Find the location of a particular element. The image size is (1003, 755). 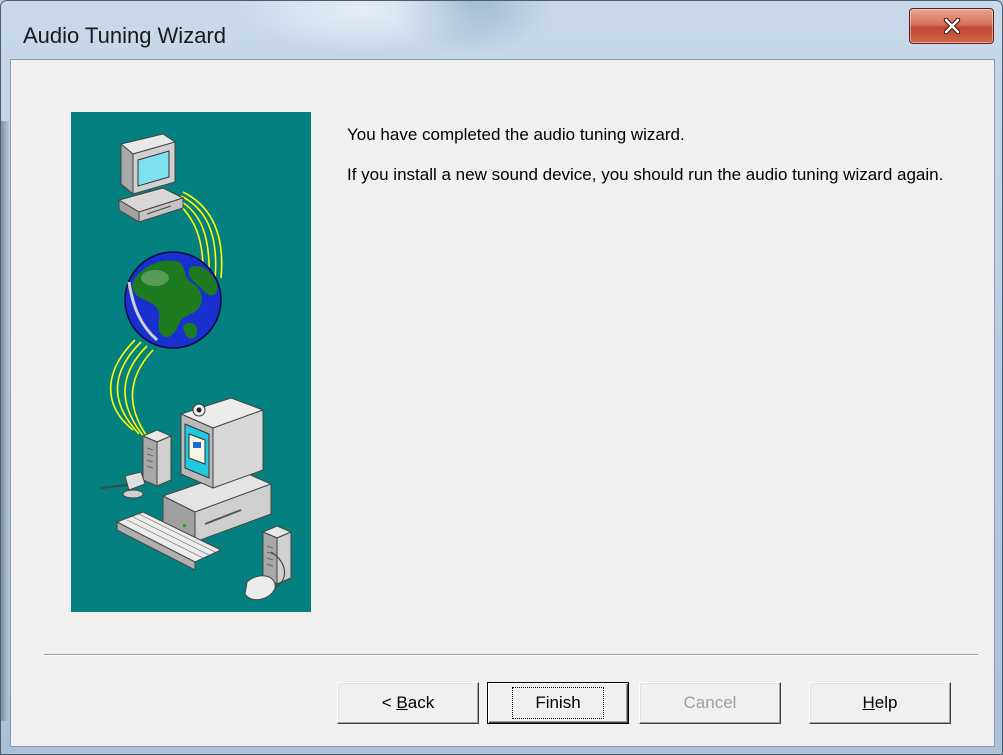

globe is located at coordinates (173, 300).